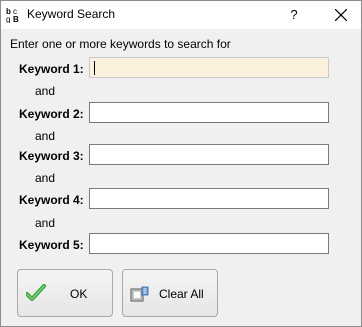  I want to click on close-icon, so click(341, 15).